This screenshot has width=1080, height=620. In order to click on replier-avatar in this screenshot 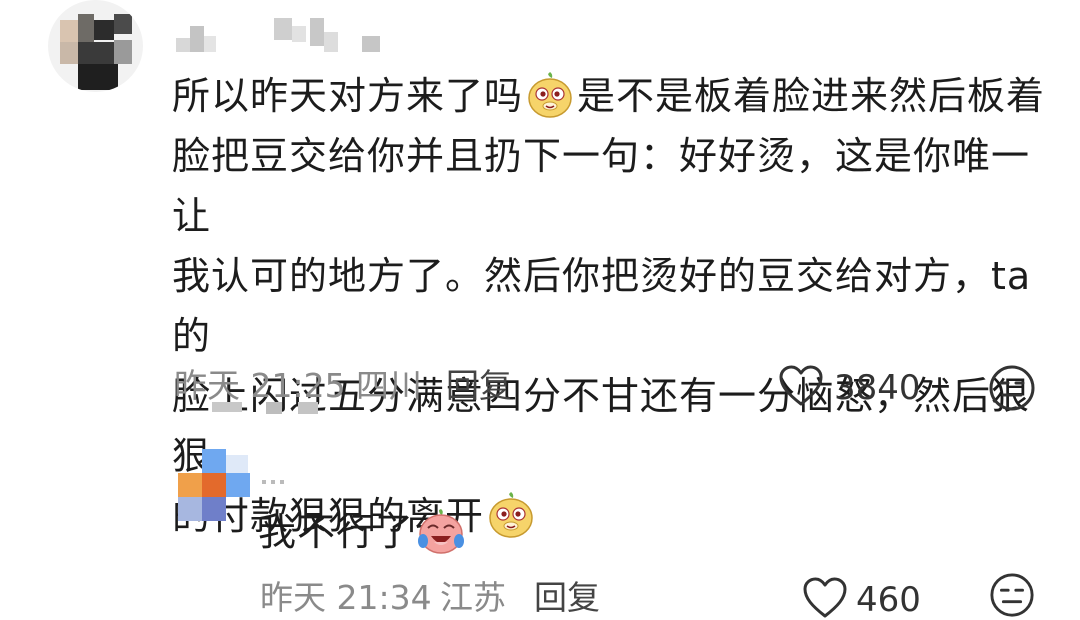, I will do `click(215, 485)`.